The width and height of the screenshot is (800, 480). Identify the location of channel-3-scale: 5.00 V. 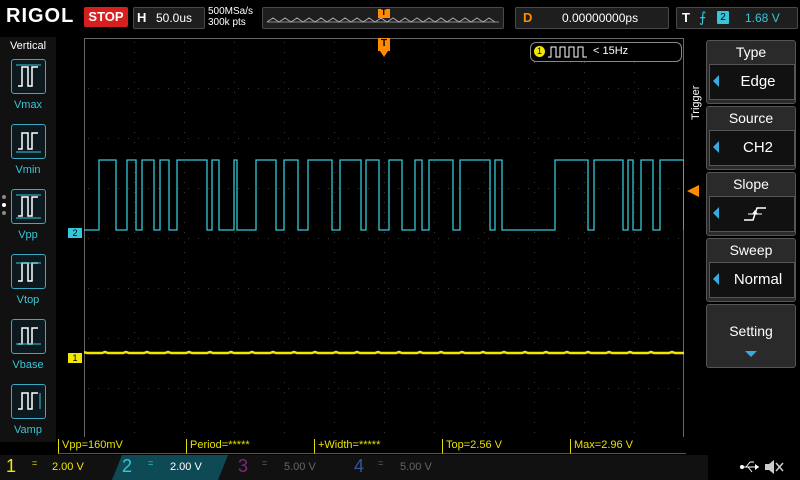
(300, 467).